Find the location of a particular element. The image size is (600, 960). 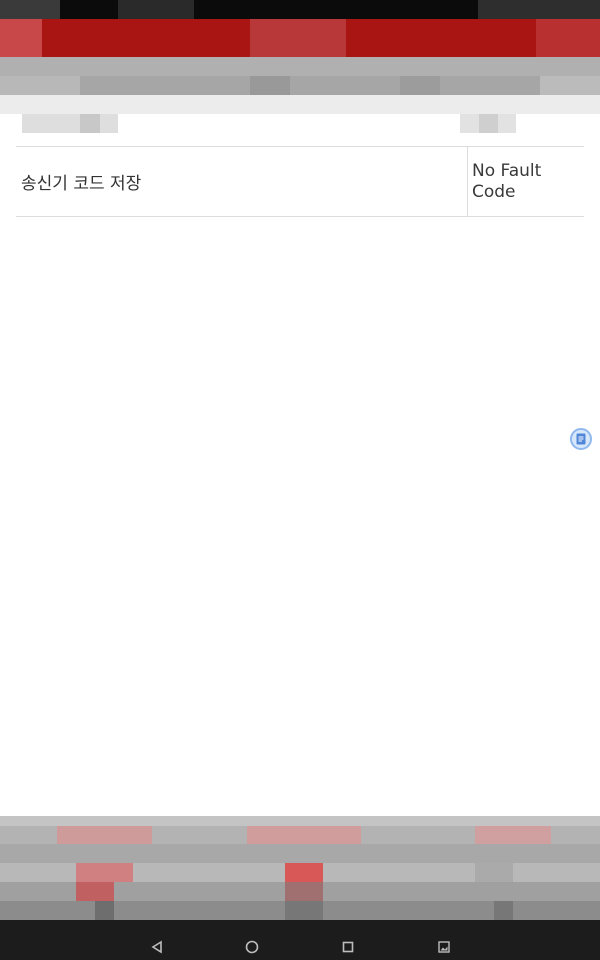

recent-apps-square-icon is located at coordinates (348, 947).